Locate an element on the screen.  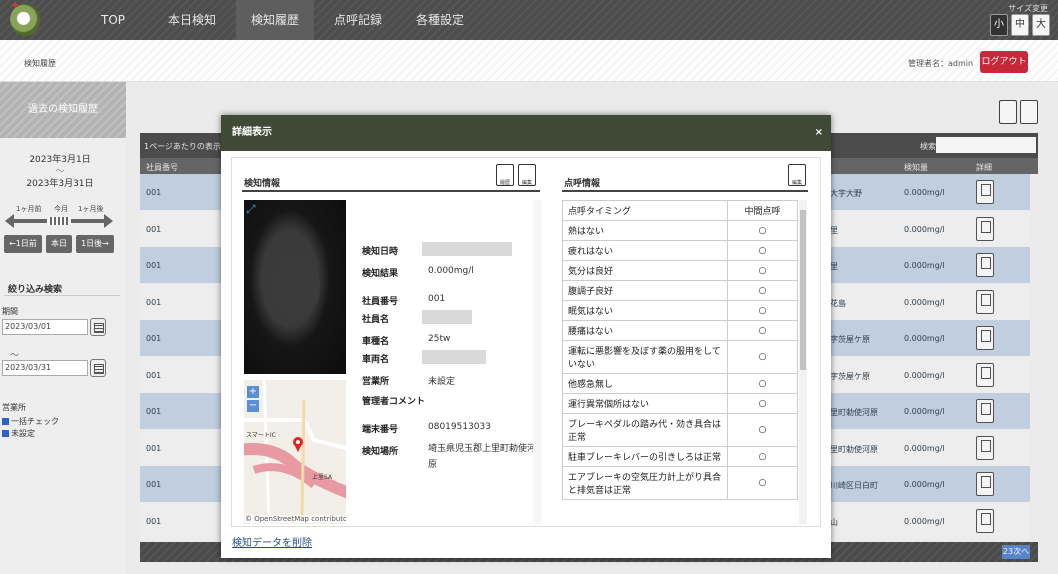
size-change-label: サイズ変更 is located at coordinates (1028, 8).